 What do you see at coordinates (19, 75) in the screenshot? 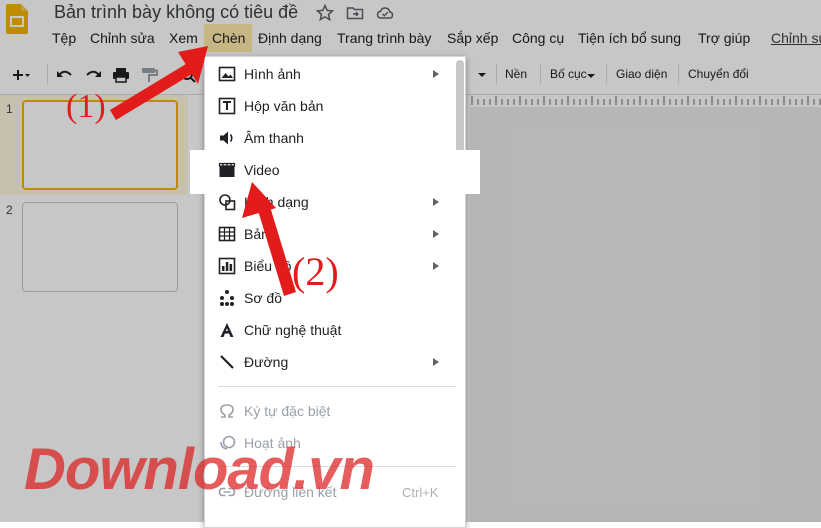
I see `new-slide-icon` at bounding box center [19, 75].